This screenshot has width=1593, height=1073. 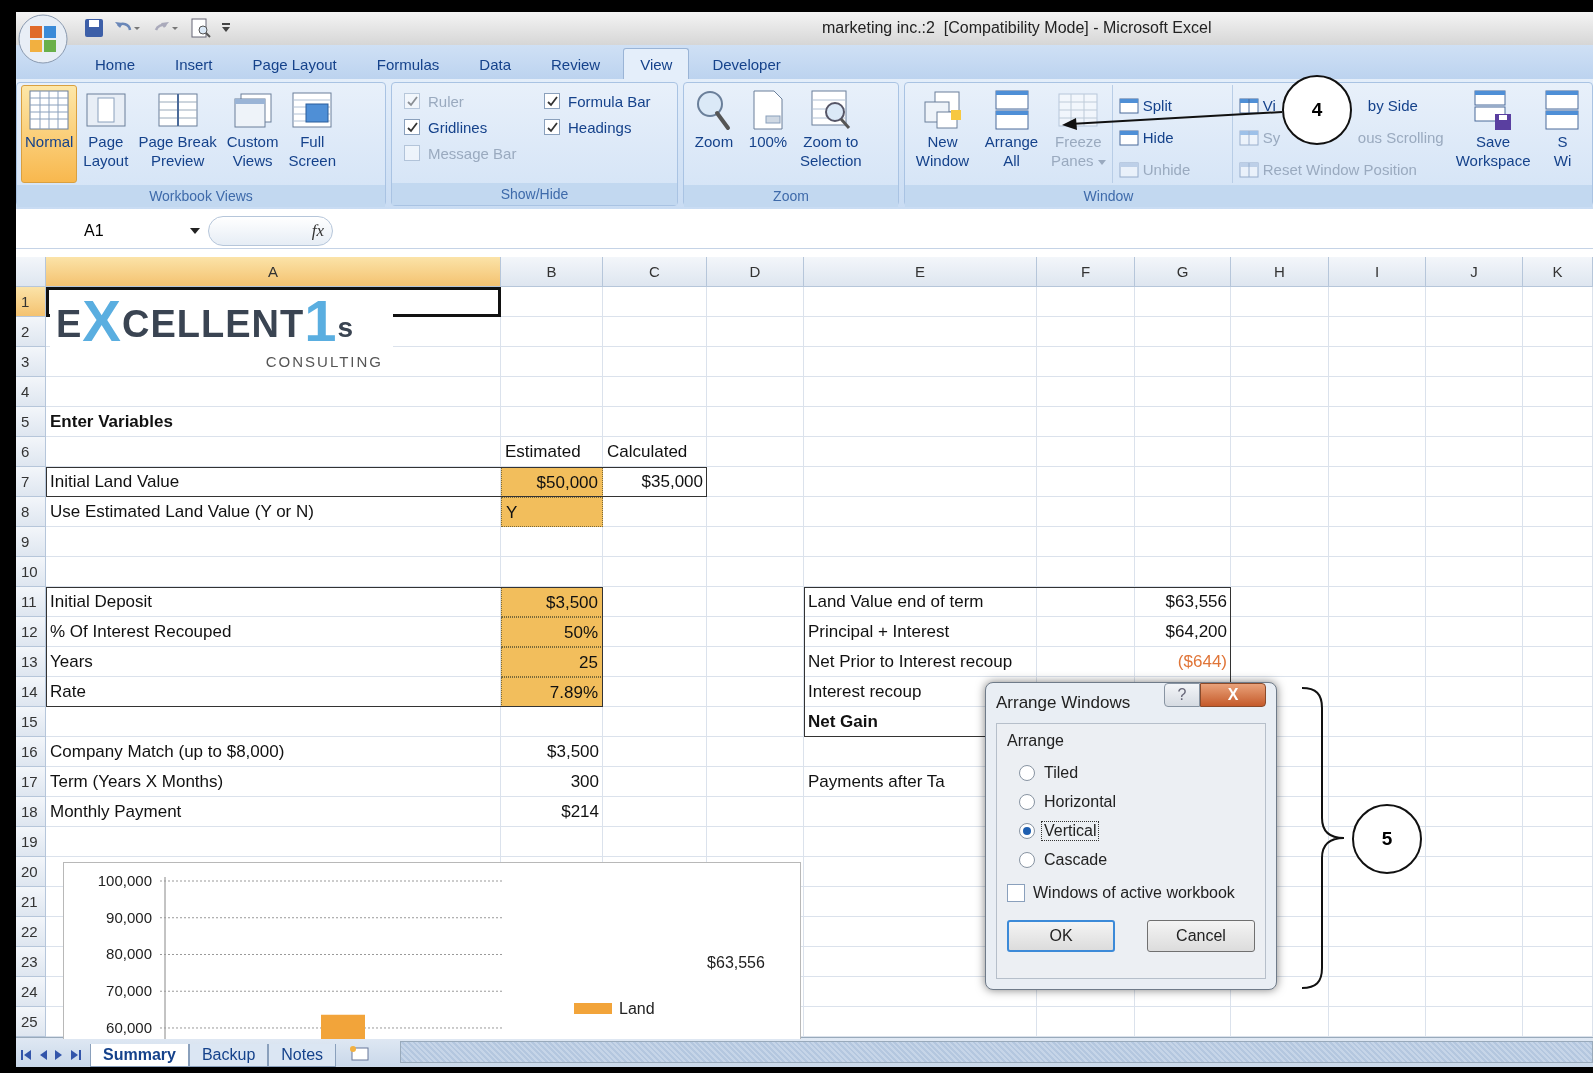 I want to click on row-header: 14, so click(x=31, y=692).